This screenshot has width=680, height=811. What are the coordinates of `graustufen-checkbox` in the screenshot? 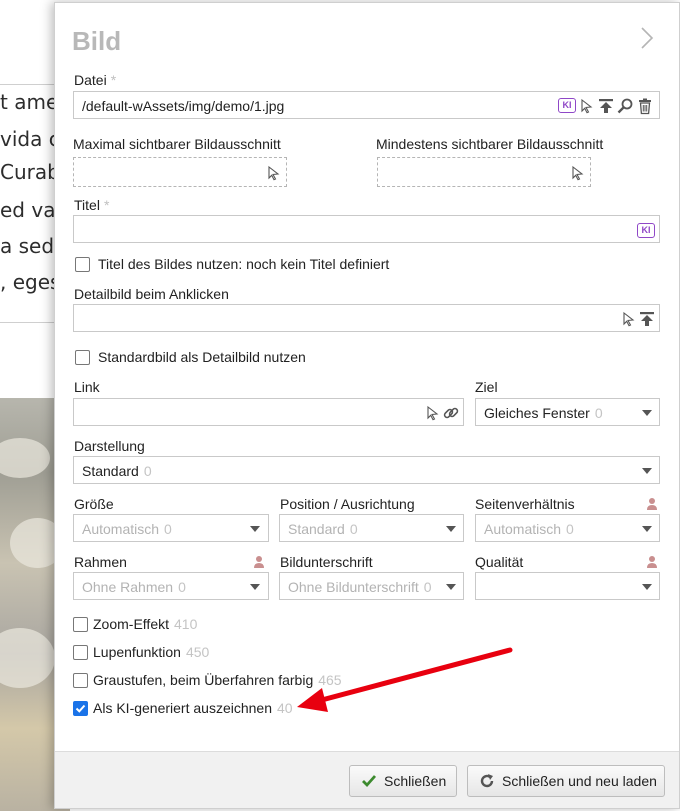 It's located at (80, 680).